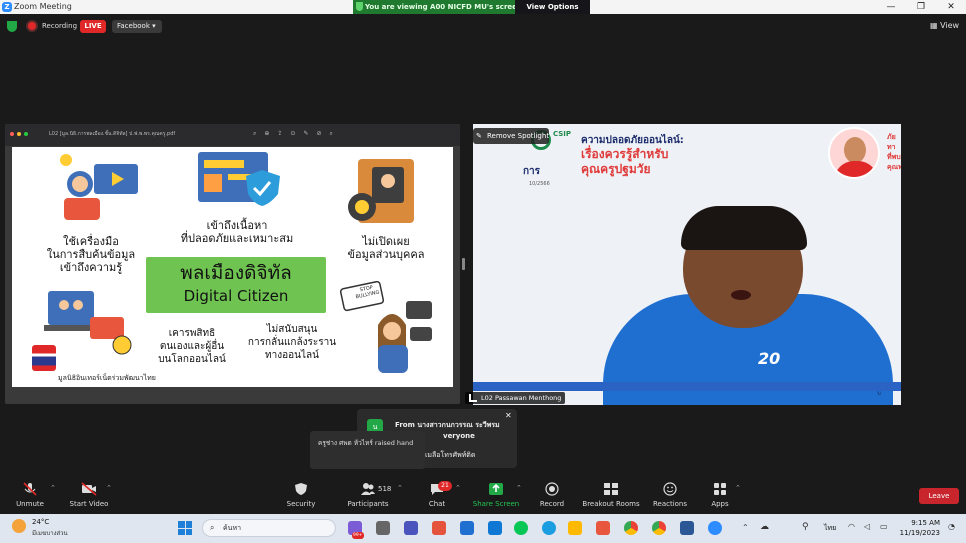 The height and width of the screenshot is (543, 966). I want to click on window-title: Zoom Meeting, so click(43, 6).